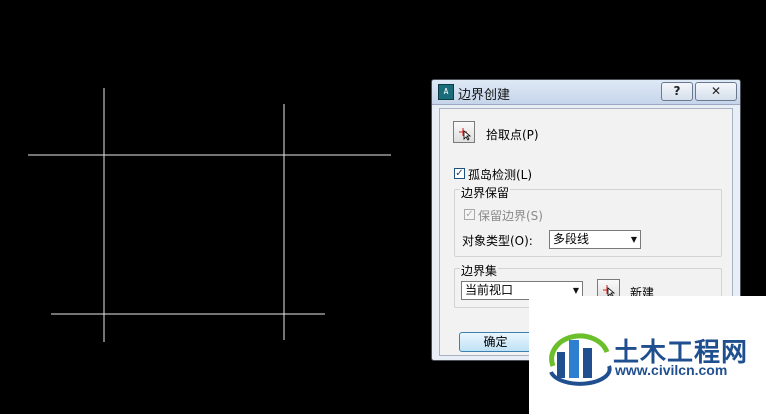  What do you see at coordinates (580, 359) in the screenshot?
I see `civilcn-logo-icon` at bounding box center [580, 359].